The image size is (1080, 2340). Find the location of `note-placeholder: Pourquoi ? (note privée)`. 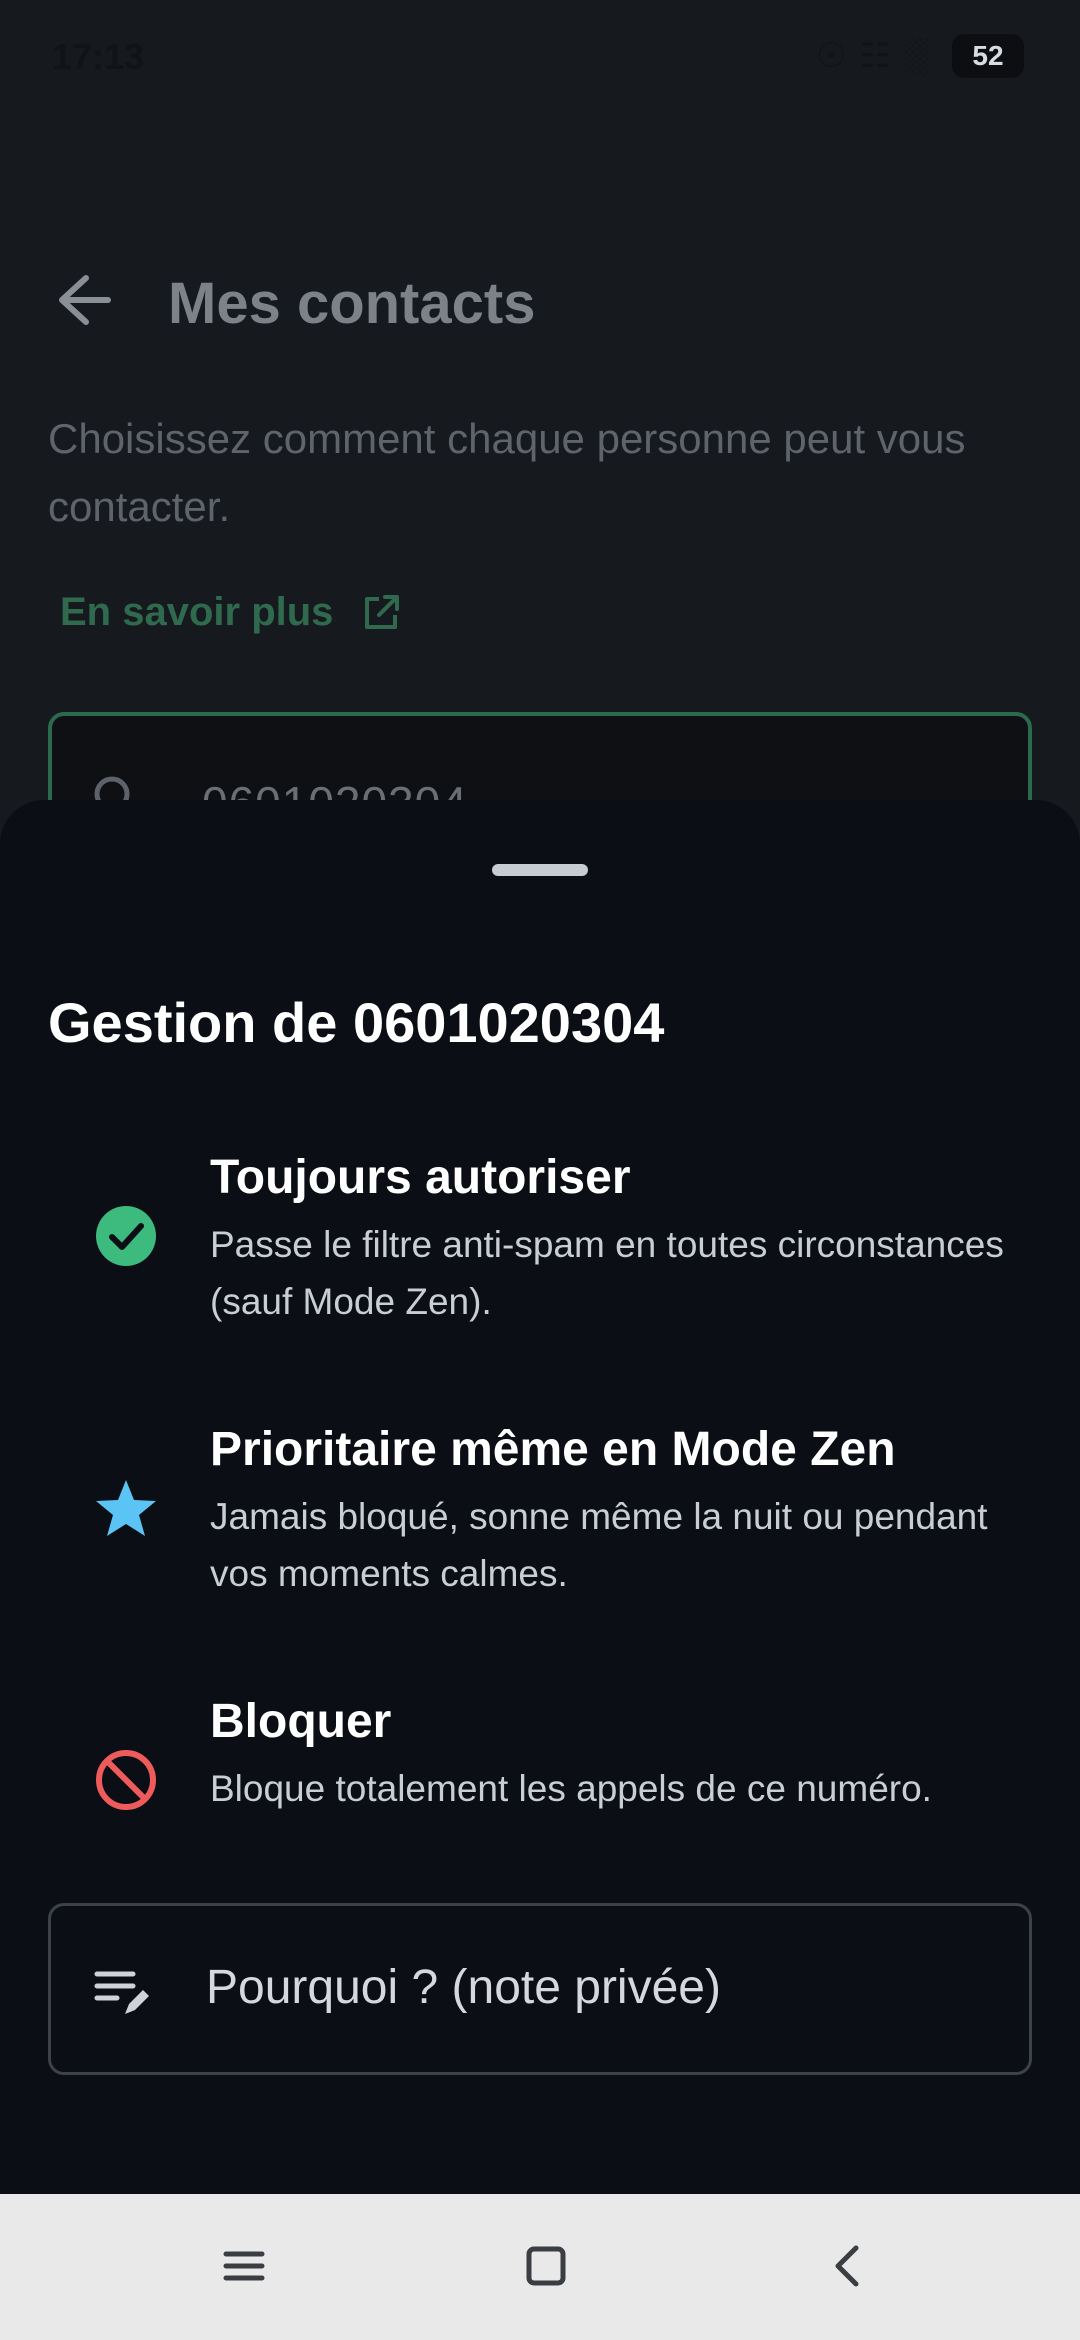

note-placeholder: Pourquoi ? (note privée) is located at coordinates (463, 1987).